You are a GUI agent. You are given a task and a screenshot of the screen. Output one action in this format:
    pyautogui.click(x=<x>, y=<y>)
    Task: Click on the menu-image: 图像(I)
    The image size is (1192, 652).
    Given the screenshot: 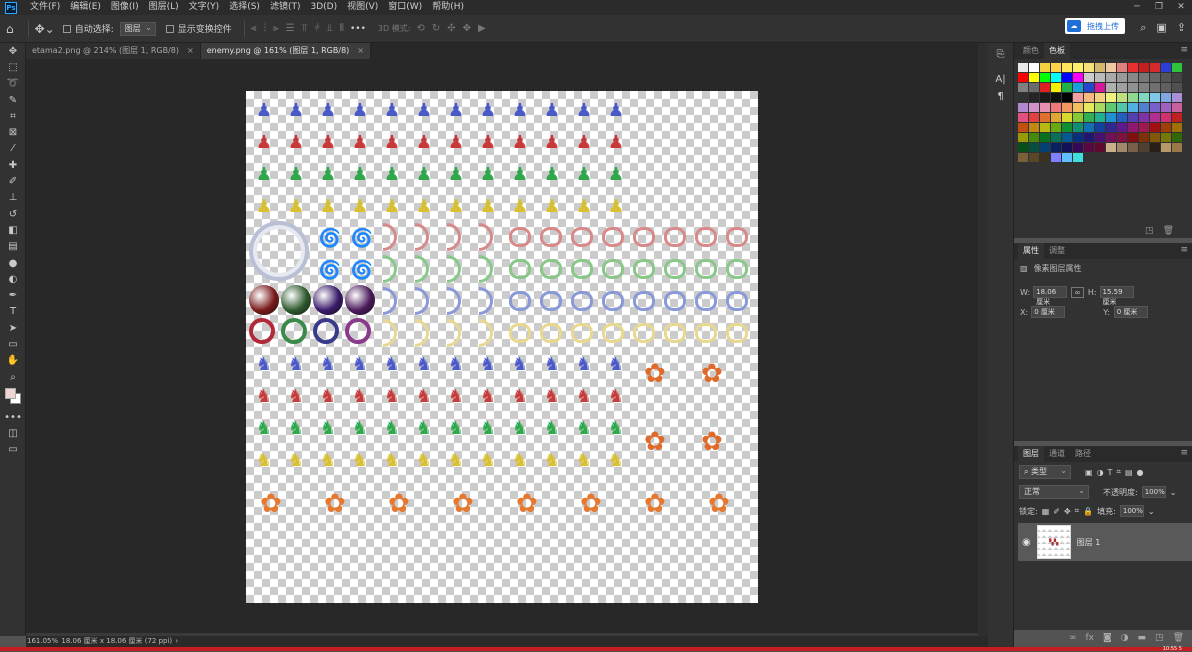 What is the action you would take?
    pyautogui.click(x=125, y=7)
    